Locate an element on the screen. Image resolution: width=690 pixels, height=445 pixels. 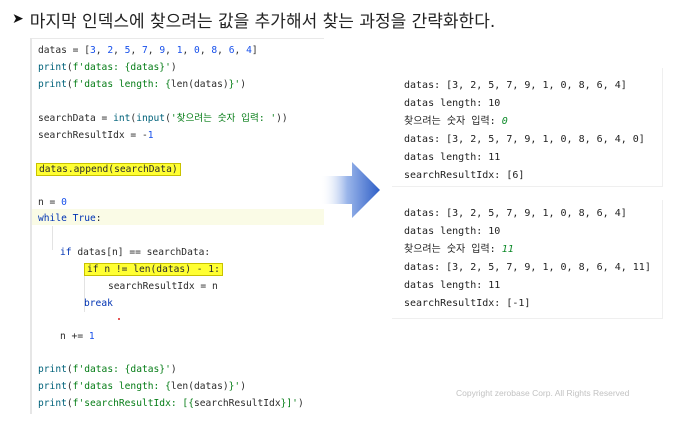
code-line-2: print(f'datas: {datas}') is located at coordinates (107, 67).